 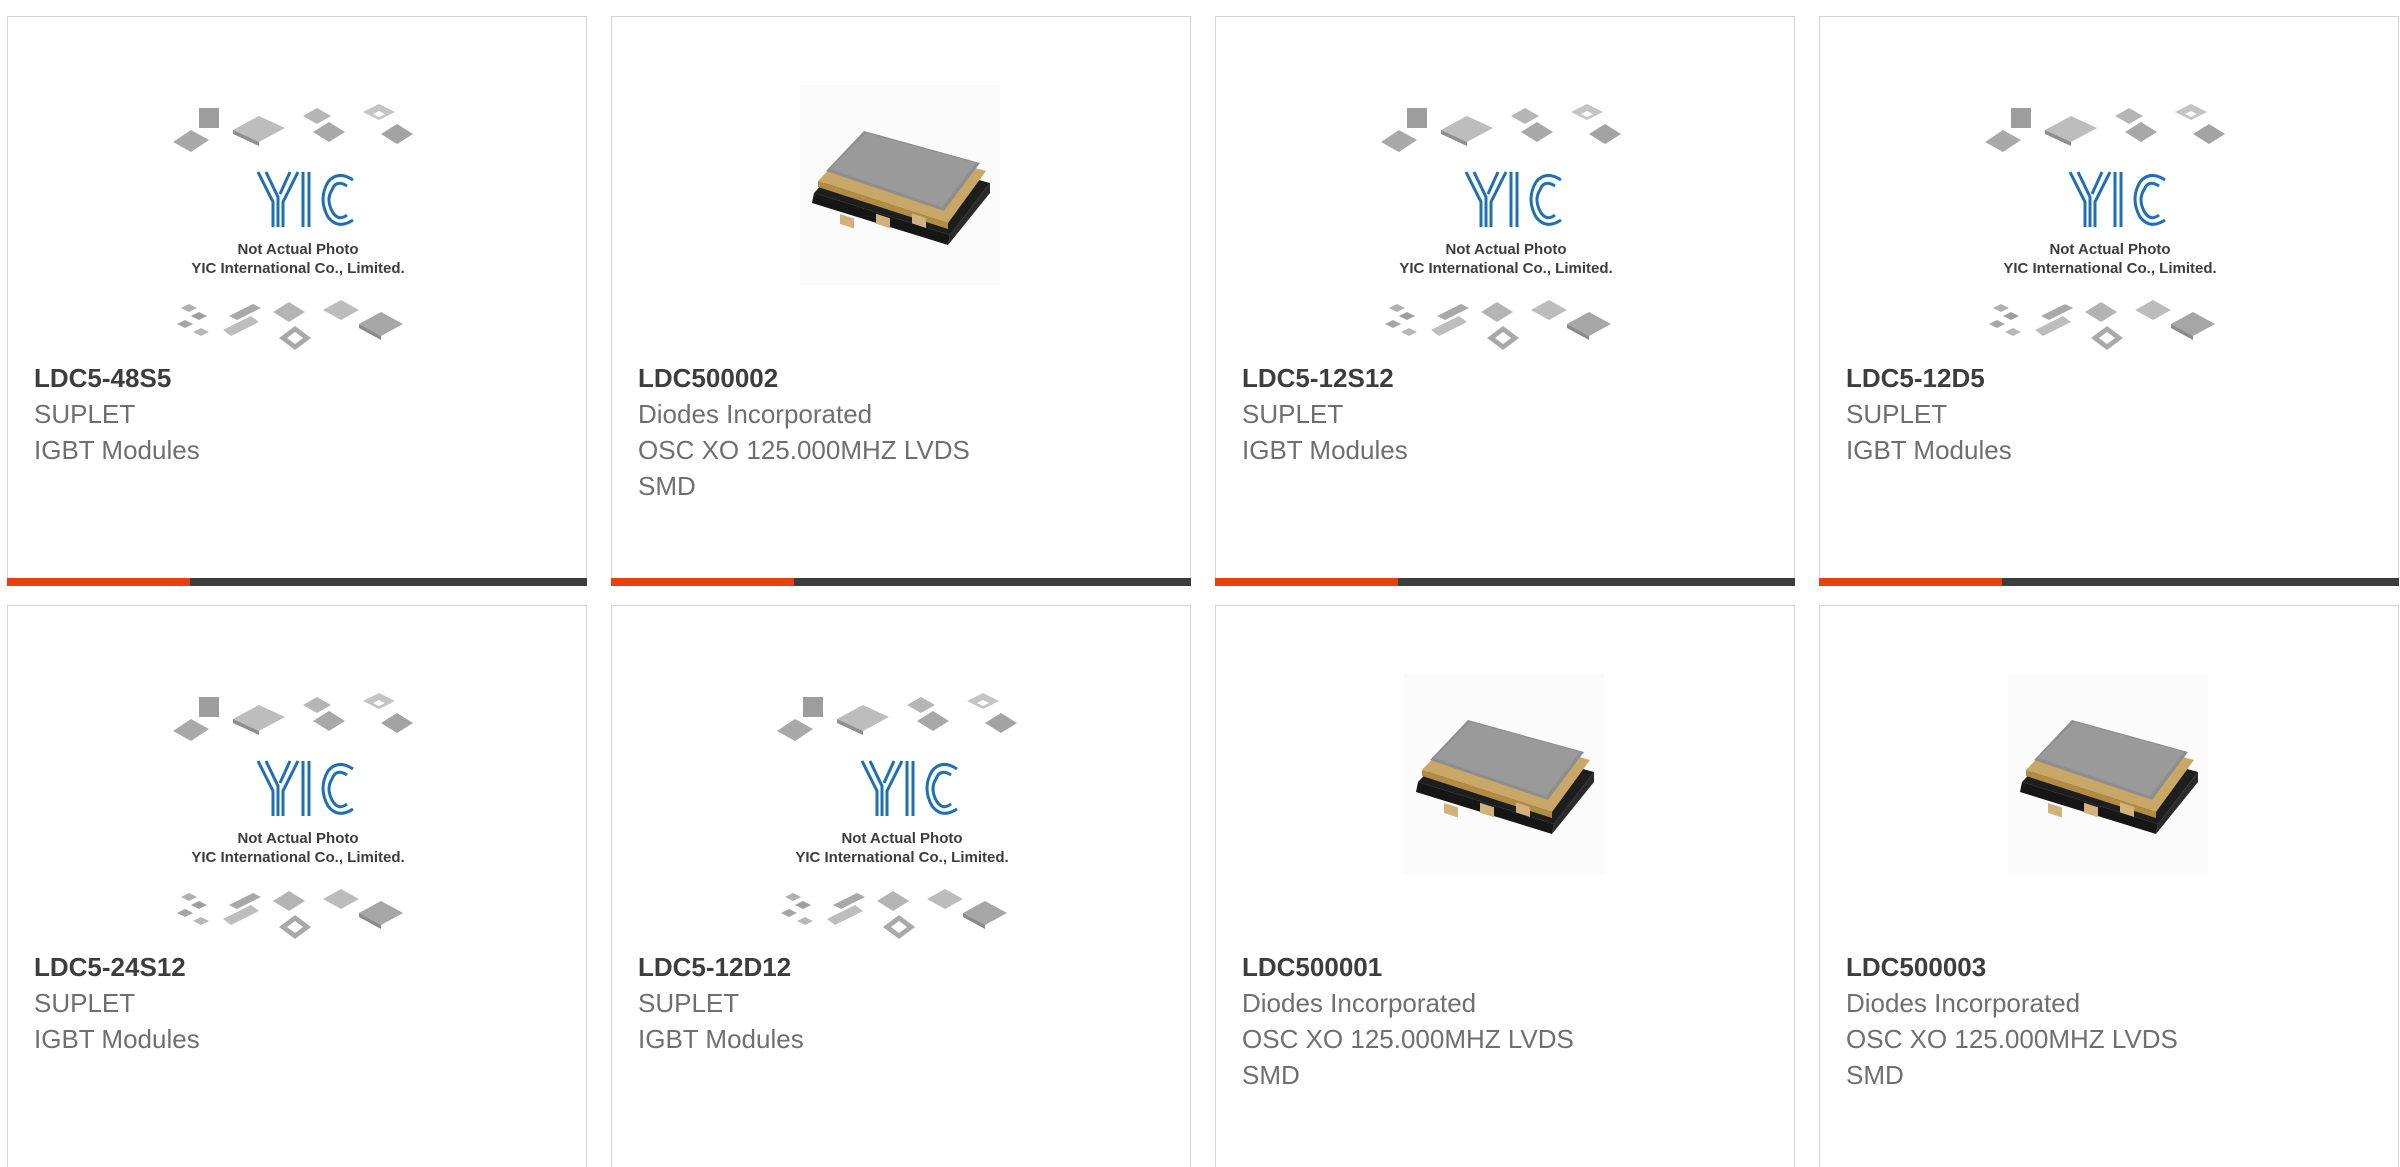 What do you see at coordinates (904, 378) in the screenshot?
I see `part-number-link: LDC500002` at bounding box center [904, 378].